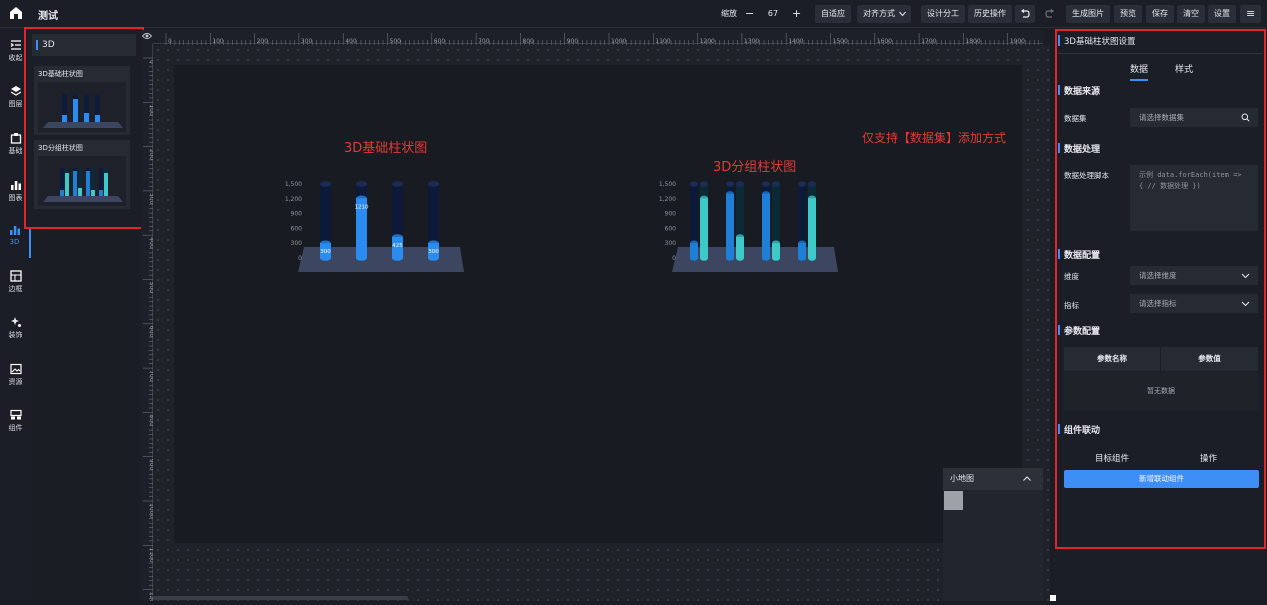 This screenshot has width=1267, height=605. What do you see at coordinates (1160, 14) in the screenshot?
I see `save-button: 保存` at bounding box center [1160, 14].